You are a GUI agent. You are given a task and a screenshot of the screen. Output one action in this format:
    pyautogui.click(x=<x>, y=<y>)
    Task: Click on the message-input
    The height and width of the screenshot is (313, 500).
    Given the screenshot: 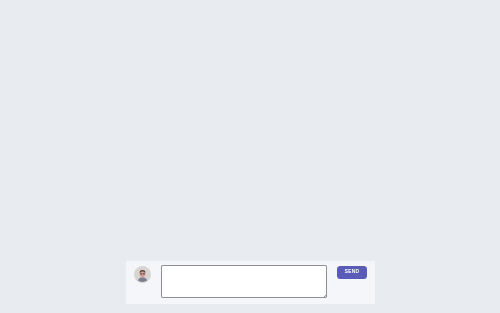 What is the action you would take?
    pyautogui.click(x=244, y=281)
    